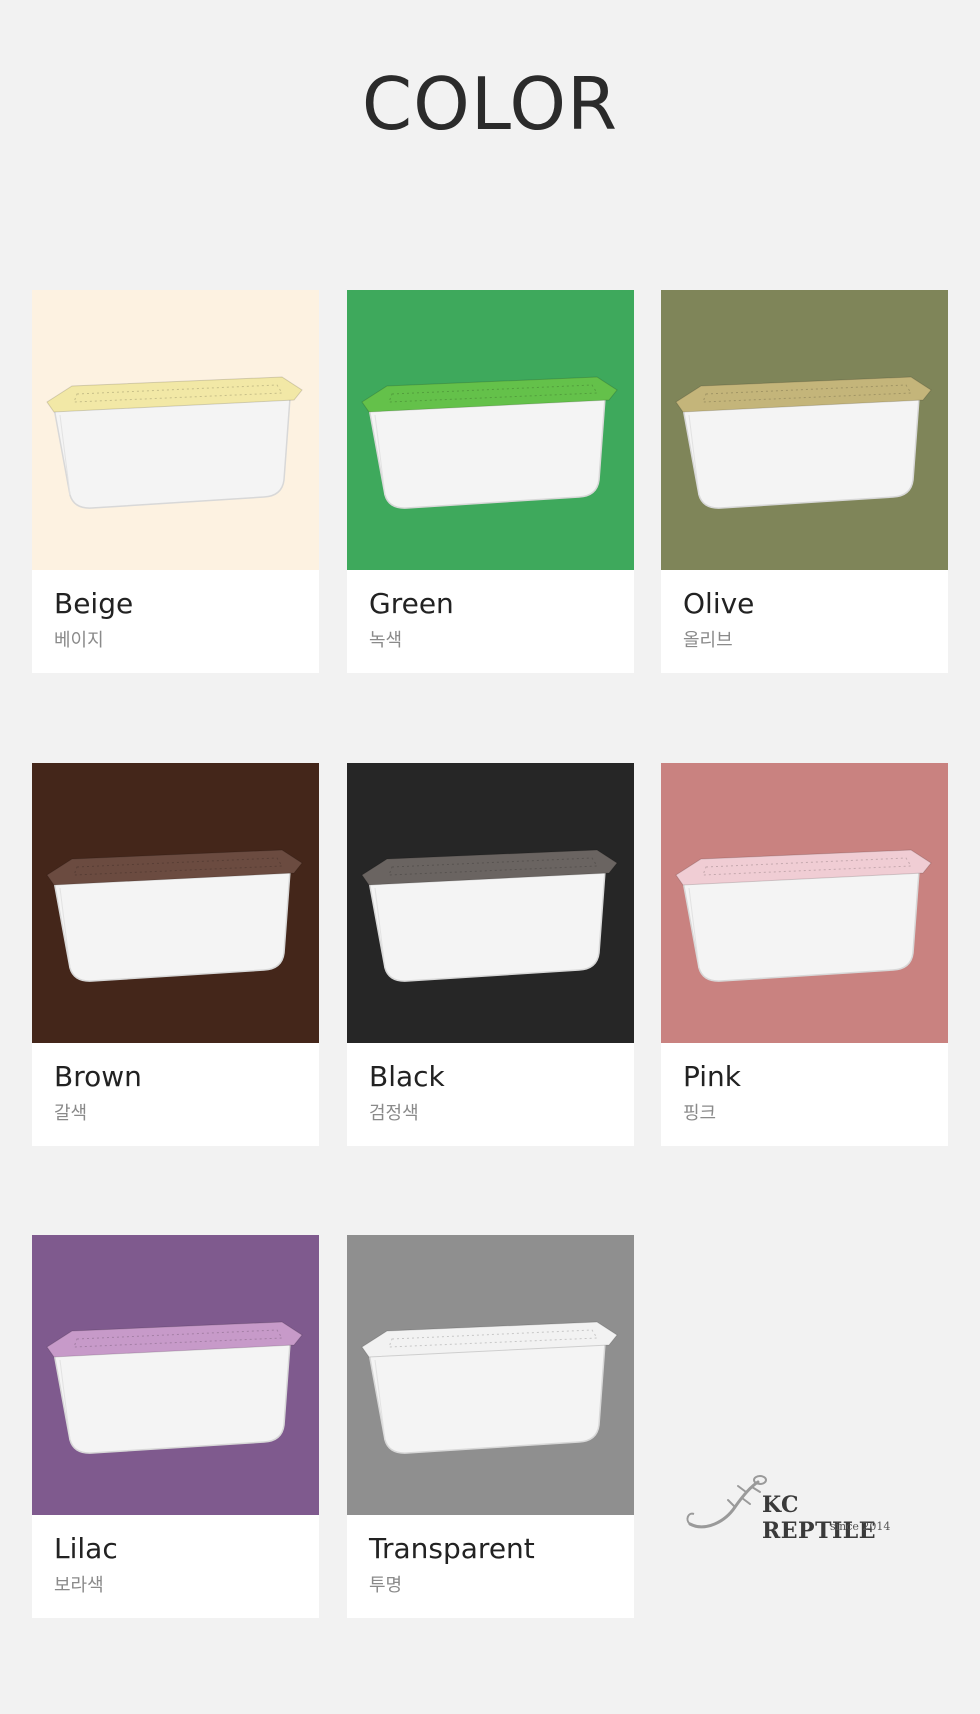 The image size is (980, 1714). Describe the element at coordinates (386, 1585) in the screenshot. I see `color-name-korean: 투명` at that location.